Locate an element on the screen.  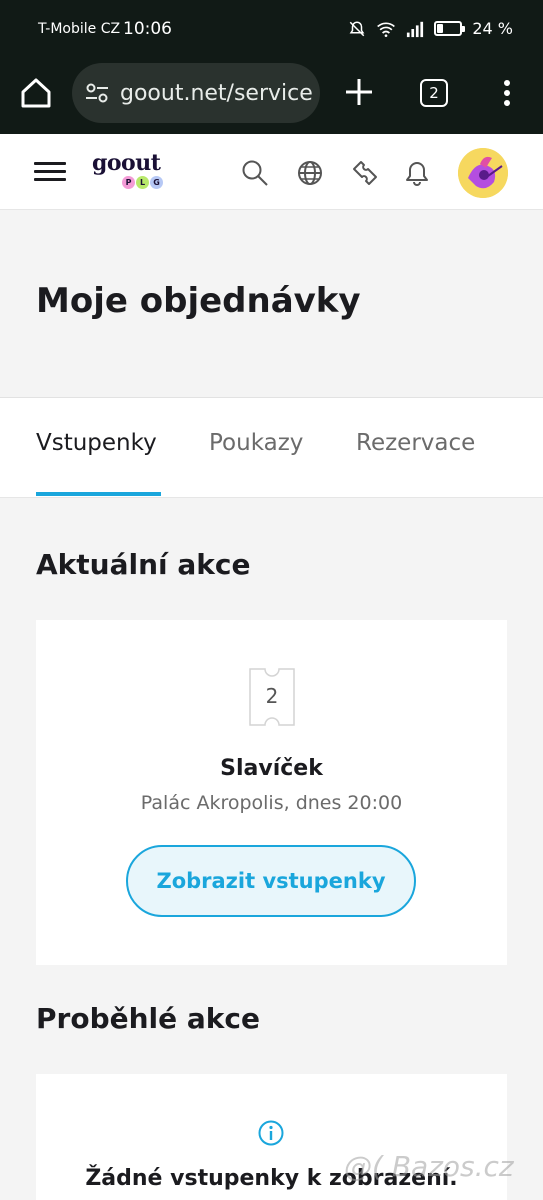
url-text: goout.net/service is located at coordinates (216, 93).